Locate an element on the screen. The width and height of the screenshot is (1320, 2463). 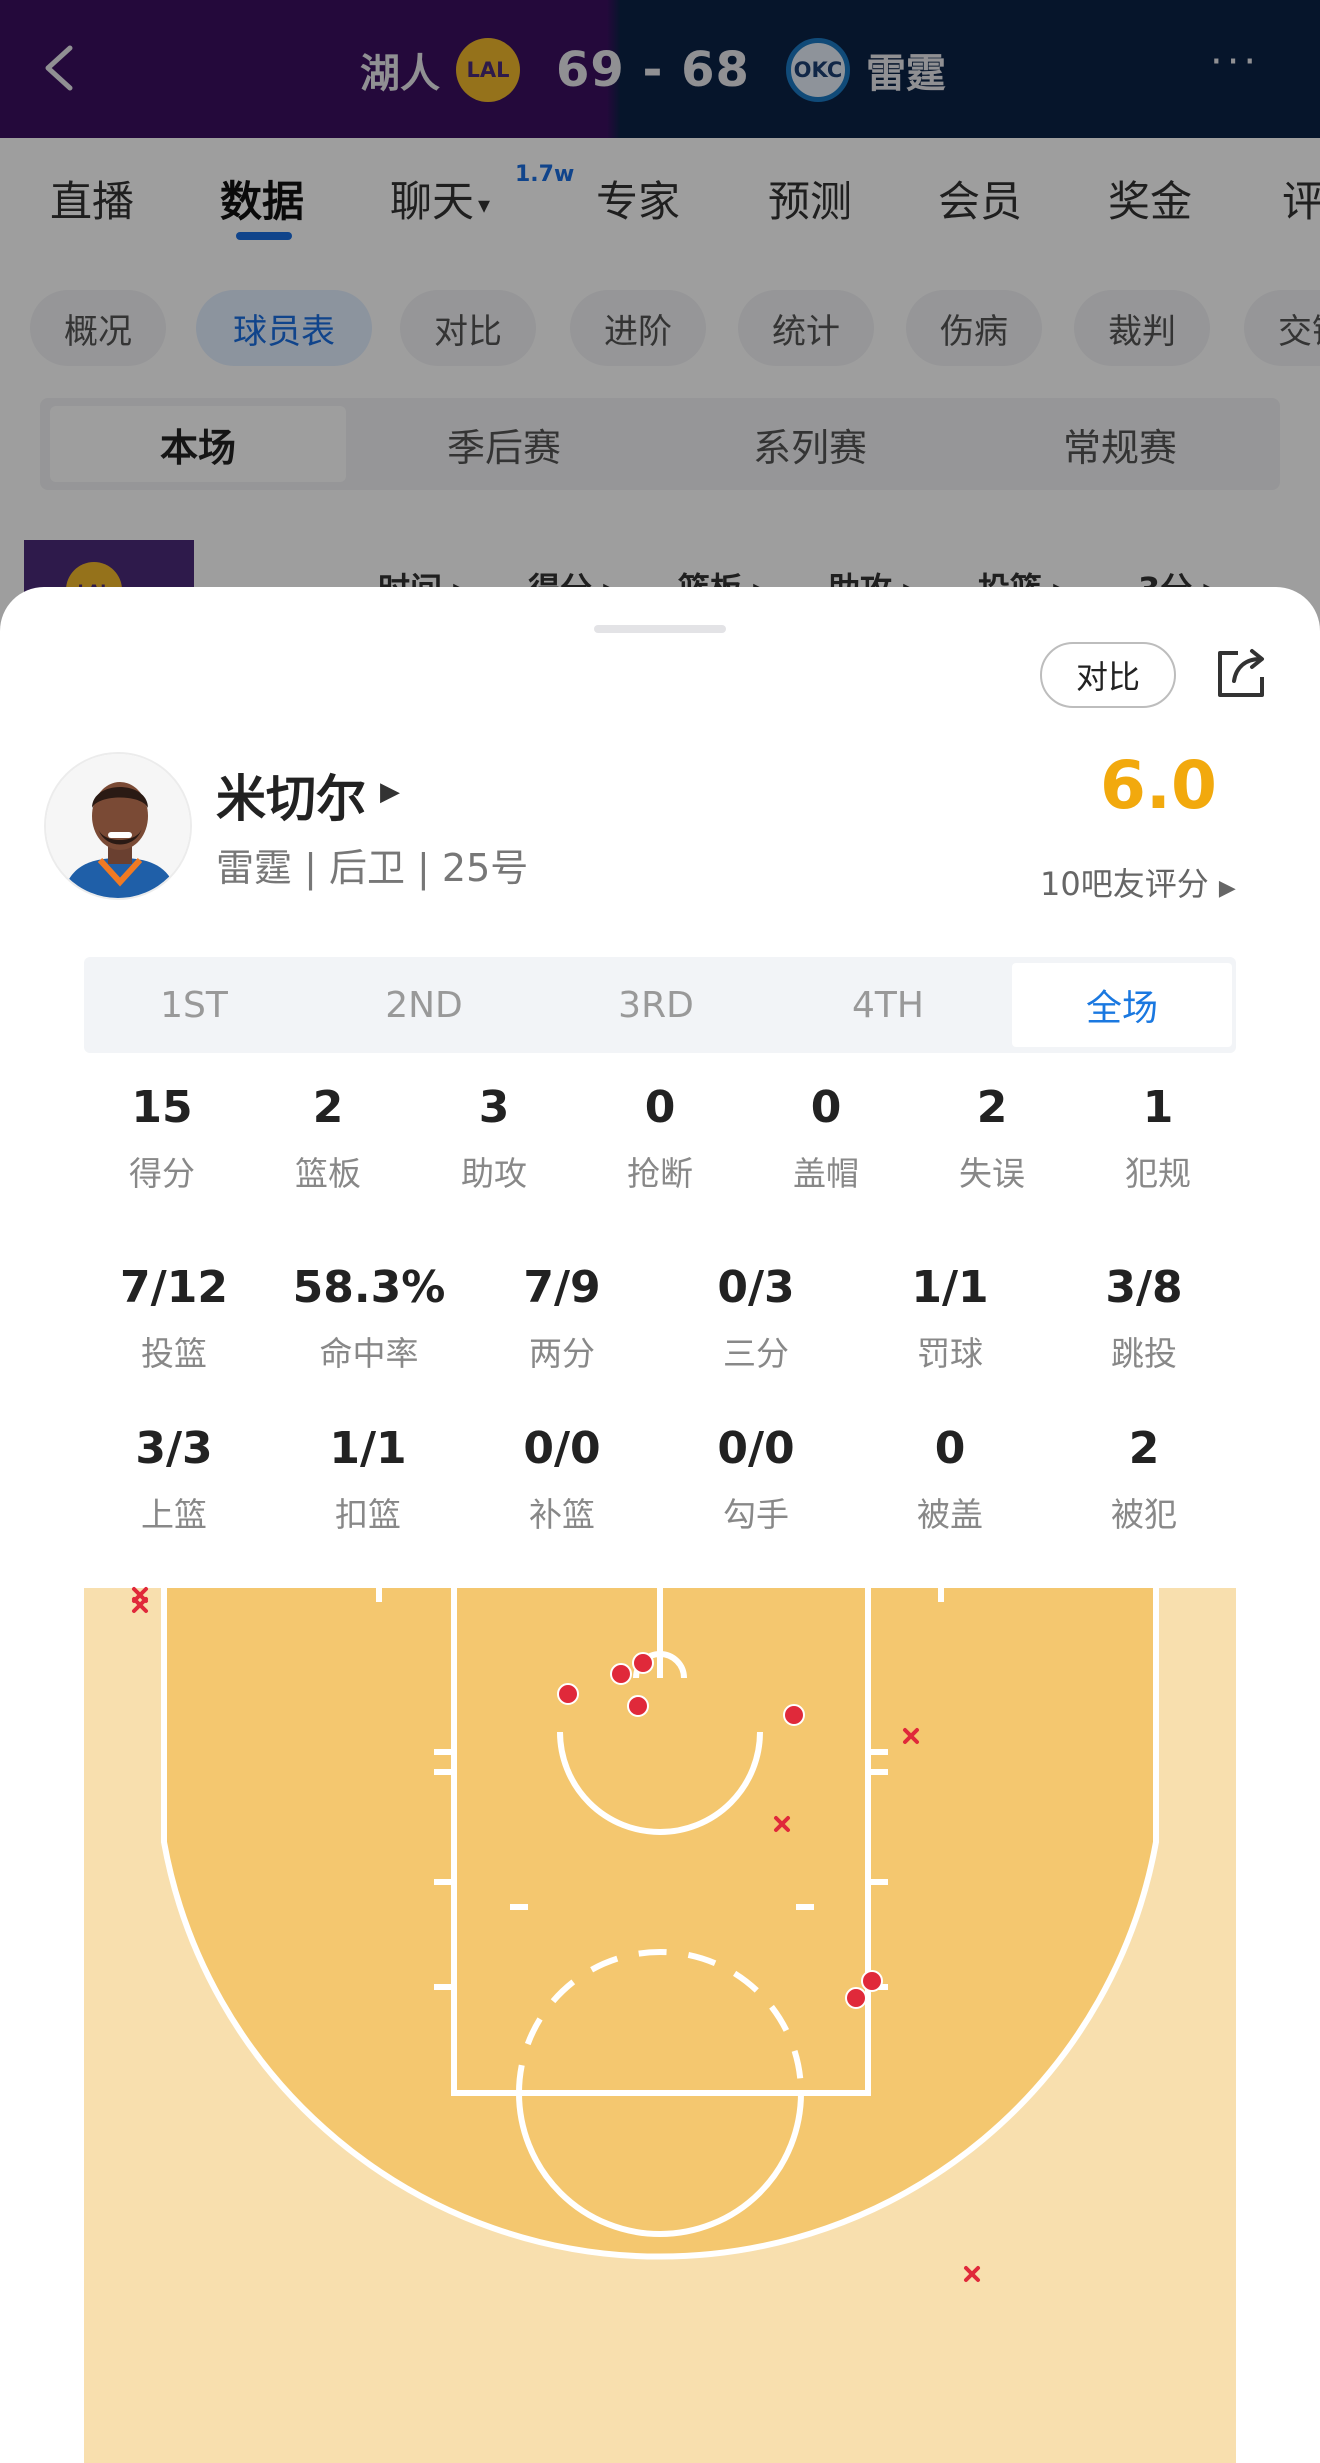
stat-fouls-drawn: 2 被犯 is located at coordinates (1144, 1479).